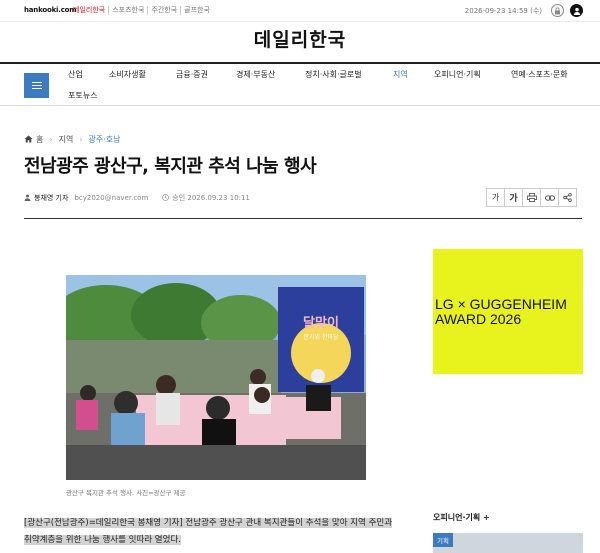 The image size is (600, 553). I want to click on reporter-icon, so click(27, 198).